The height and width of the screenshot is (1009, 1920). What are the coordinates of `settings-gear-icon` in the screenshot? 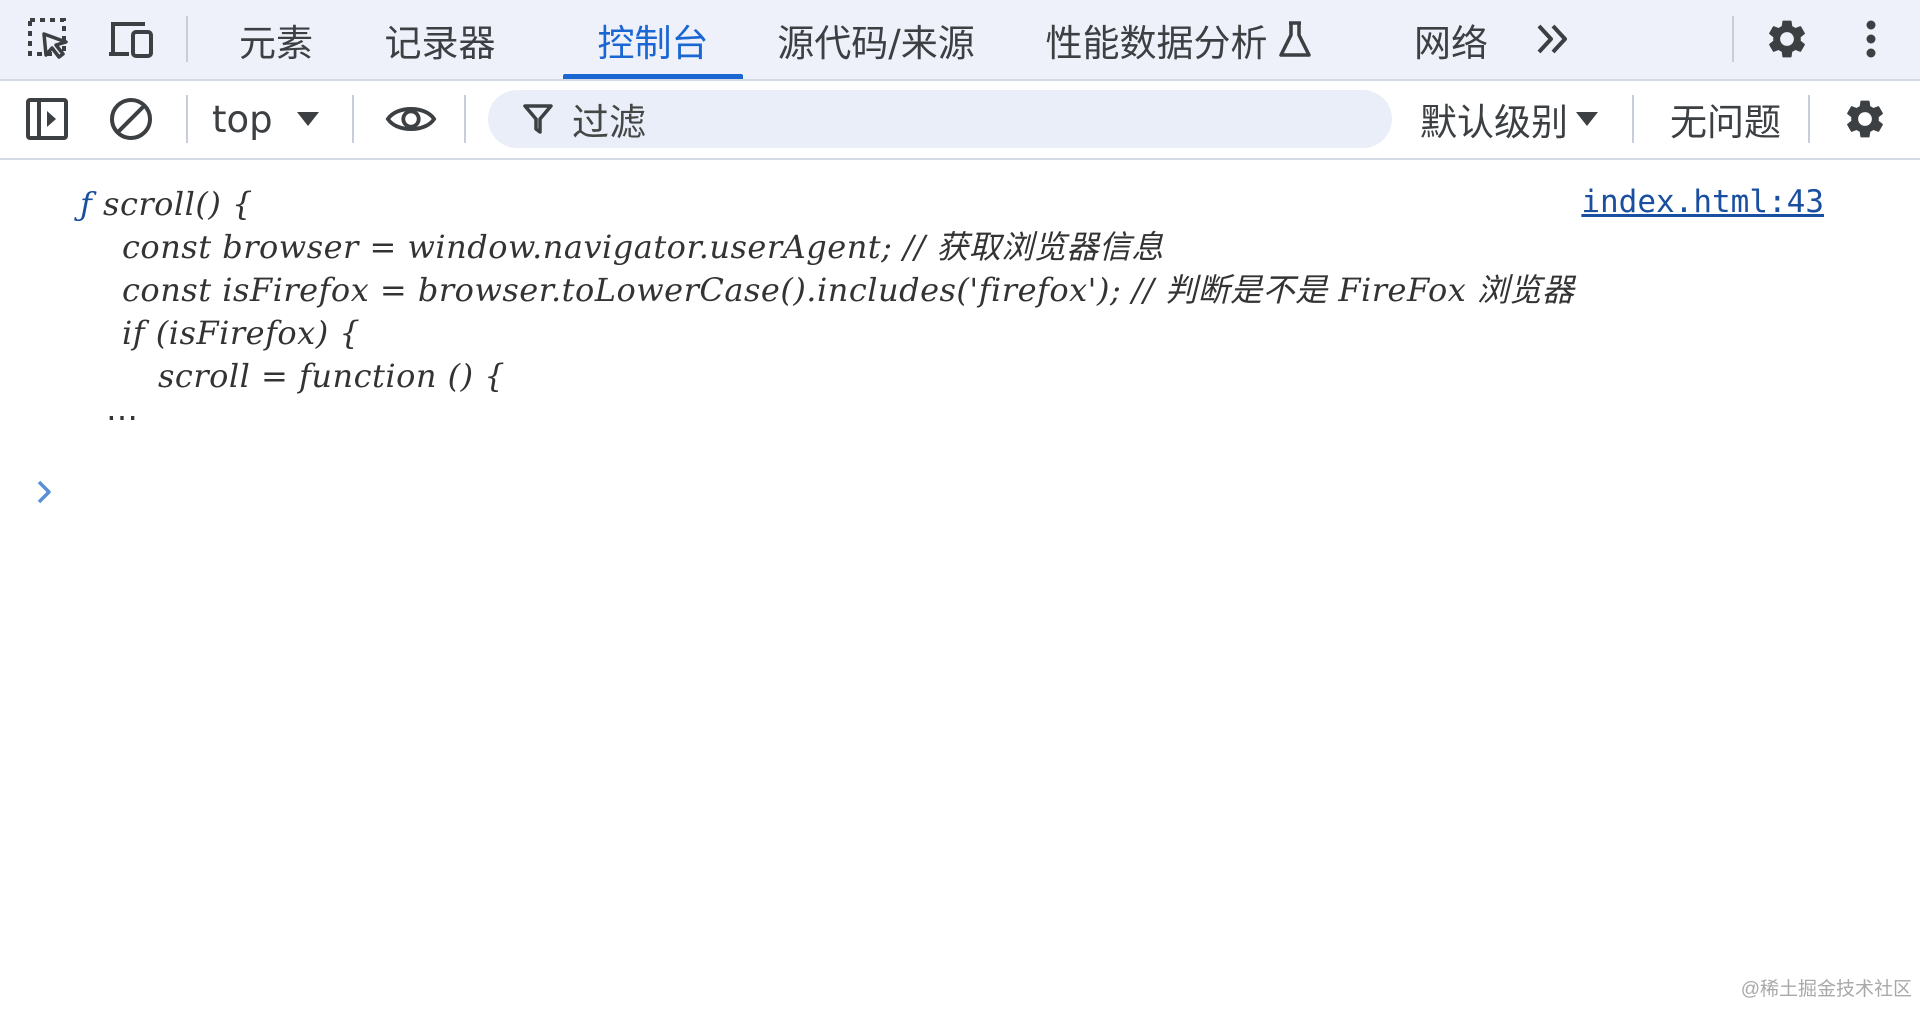 It's located at (1787, 39).